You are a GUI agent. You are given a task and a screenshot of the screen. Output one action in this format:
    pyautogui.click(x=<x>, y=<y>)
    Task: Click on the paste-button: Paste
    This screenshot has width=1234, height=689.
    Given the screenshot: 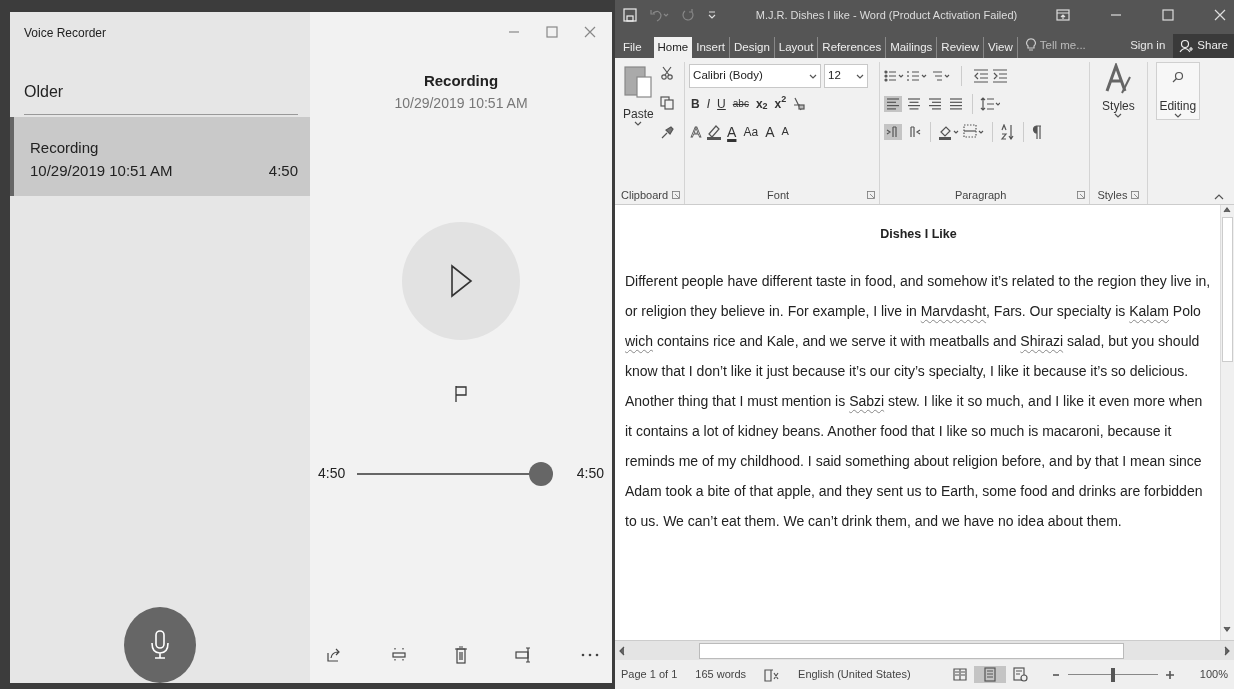 What is the action you would take?
    pyautogui.click(x=638, y=124)
    